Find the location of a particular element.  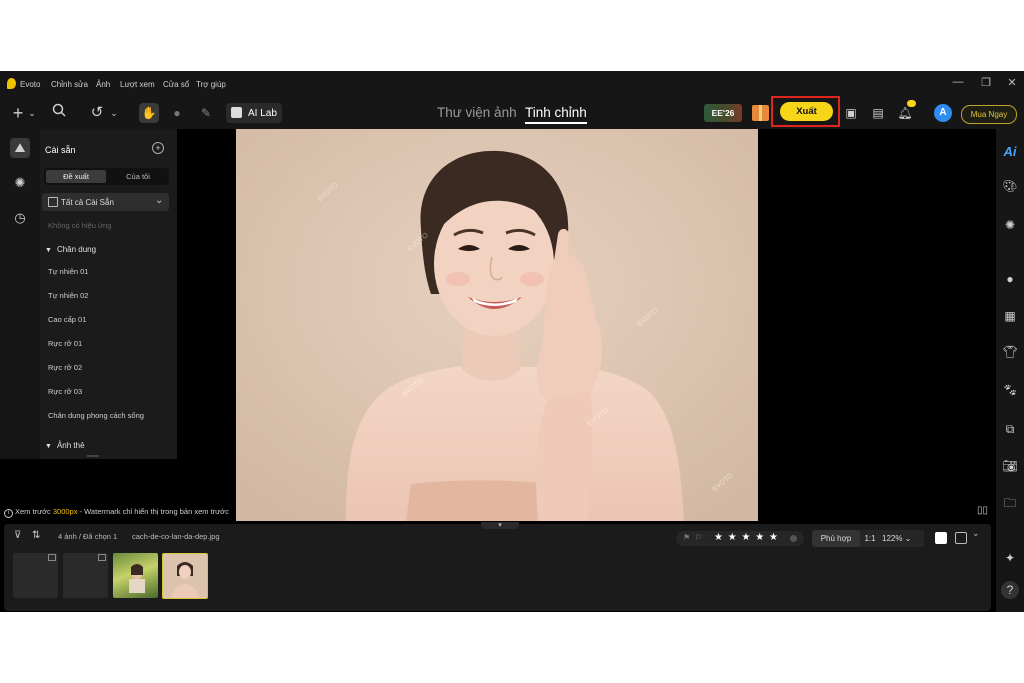

presets-icon: ⛰ is located at coordinates (20, 148).